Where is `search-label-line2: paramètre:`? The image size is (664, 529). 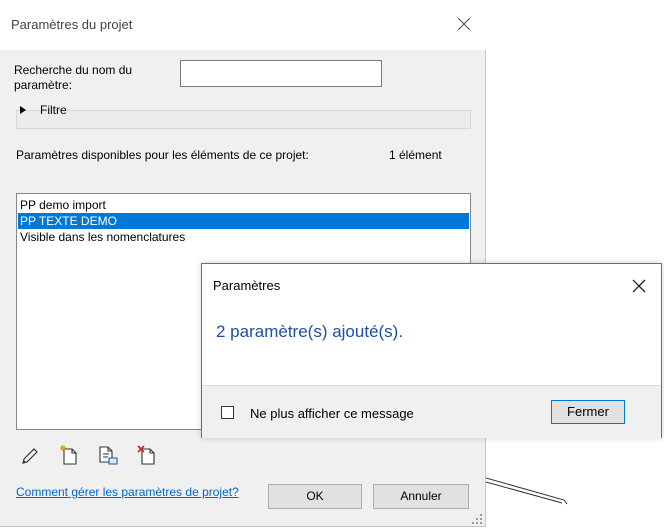
search-label-line2: paramètre: is located at coordinates (43, 85).